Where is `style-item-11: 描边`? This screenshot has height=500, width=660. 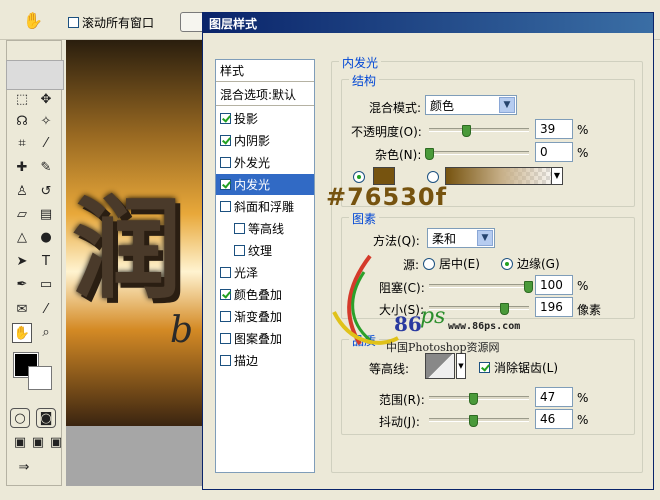 style-item-11: 描边 is located at coordinates (265, 361).